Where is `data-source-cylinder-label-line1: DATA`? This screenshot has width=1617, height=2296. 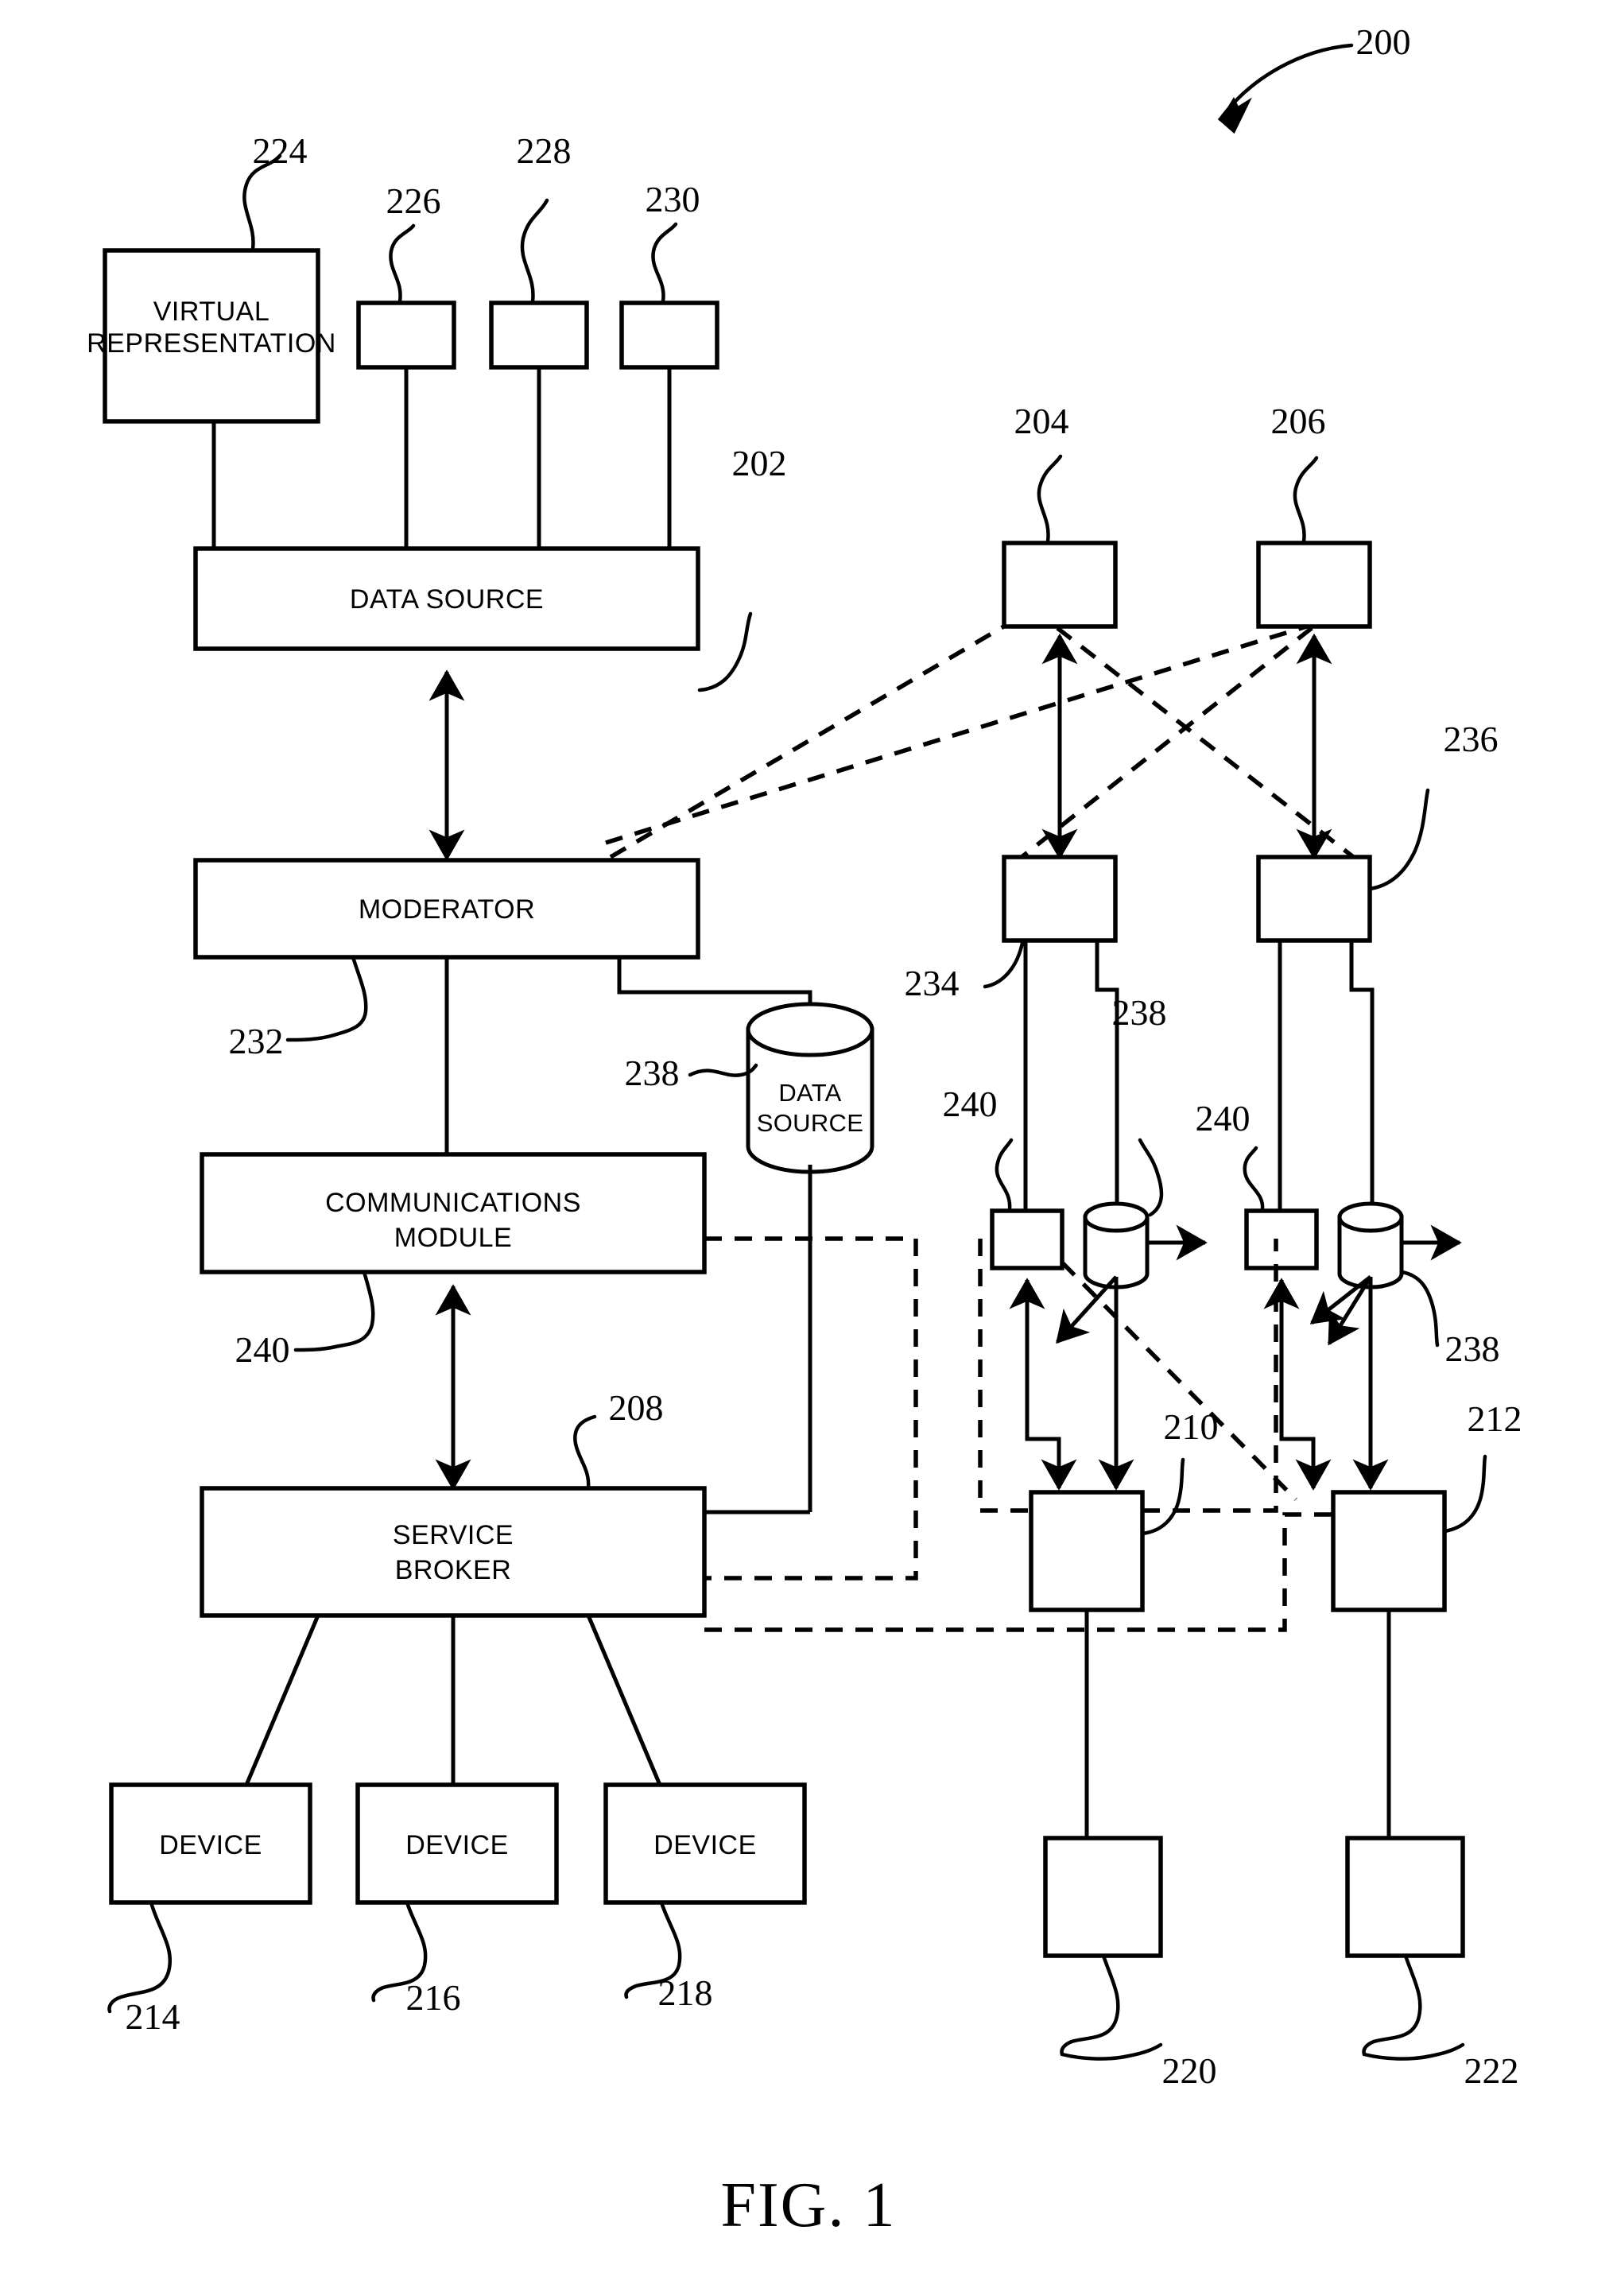 data-source-cylinder-label-line1: DATA is located at coordinates (809, 1093).